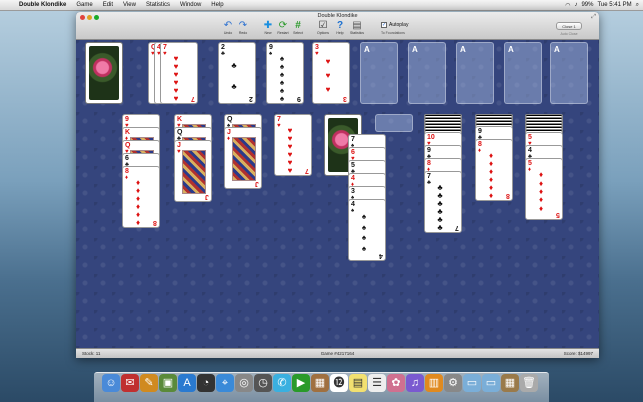 The image size is (643, 402). Describe the element at coordinates (323, 25) in the screenshot. I see `checkbox-icon: ☑` at that location.